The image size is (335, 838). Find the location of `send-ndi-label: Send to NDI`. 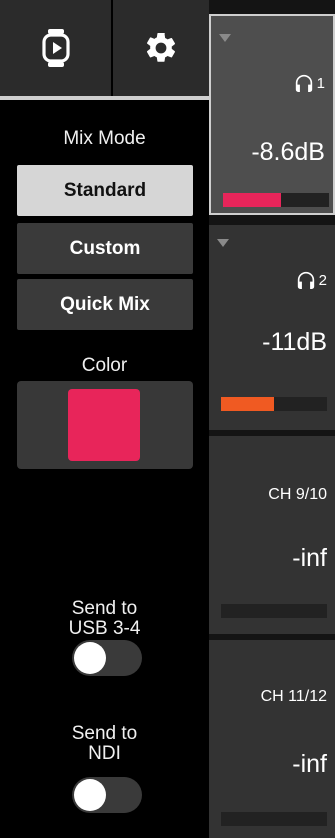

send-ndi-label: Send to NDI is located at coordinates (104, 744).